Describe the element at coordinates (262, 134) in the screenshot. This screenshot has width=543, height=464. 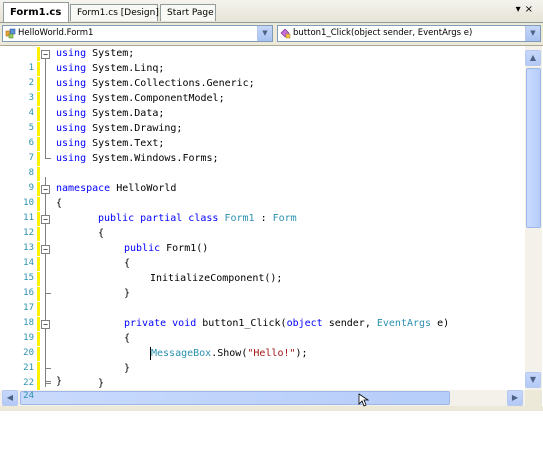
I see `code-line: 6 using System.Drawing;` at that location.